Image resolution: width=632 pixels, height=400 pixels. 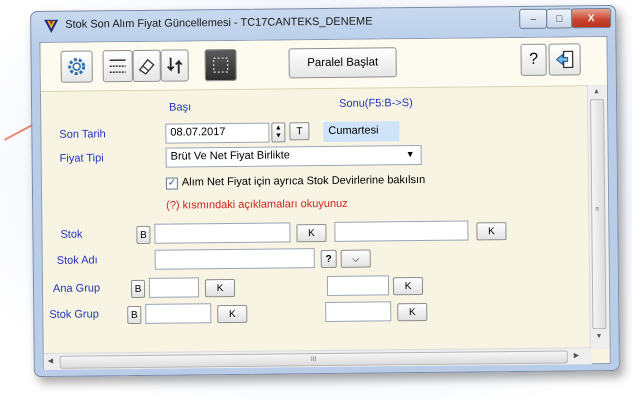 I want to click on eraser-button, so click(x=147, y=66).